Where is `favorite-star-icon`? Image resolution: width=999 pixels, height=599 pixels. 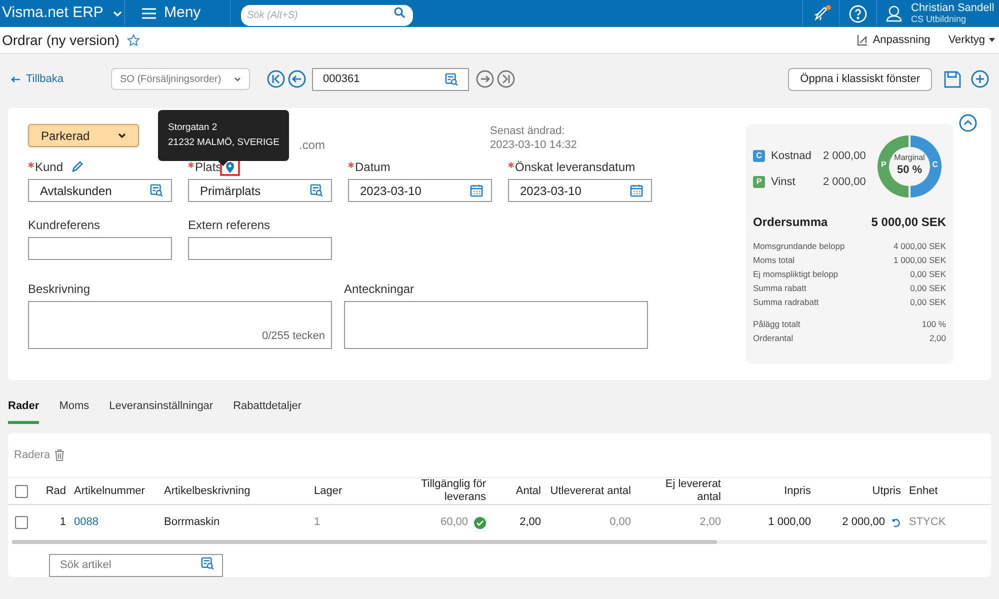 favorite-star-icon is located at coordinates (133, 40).